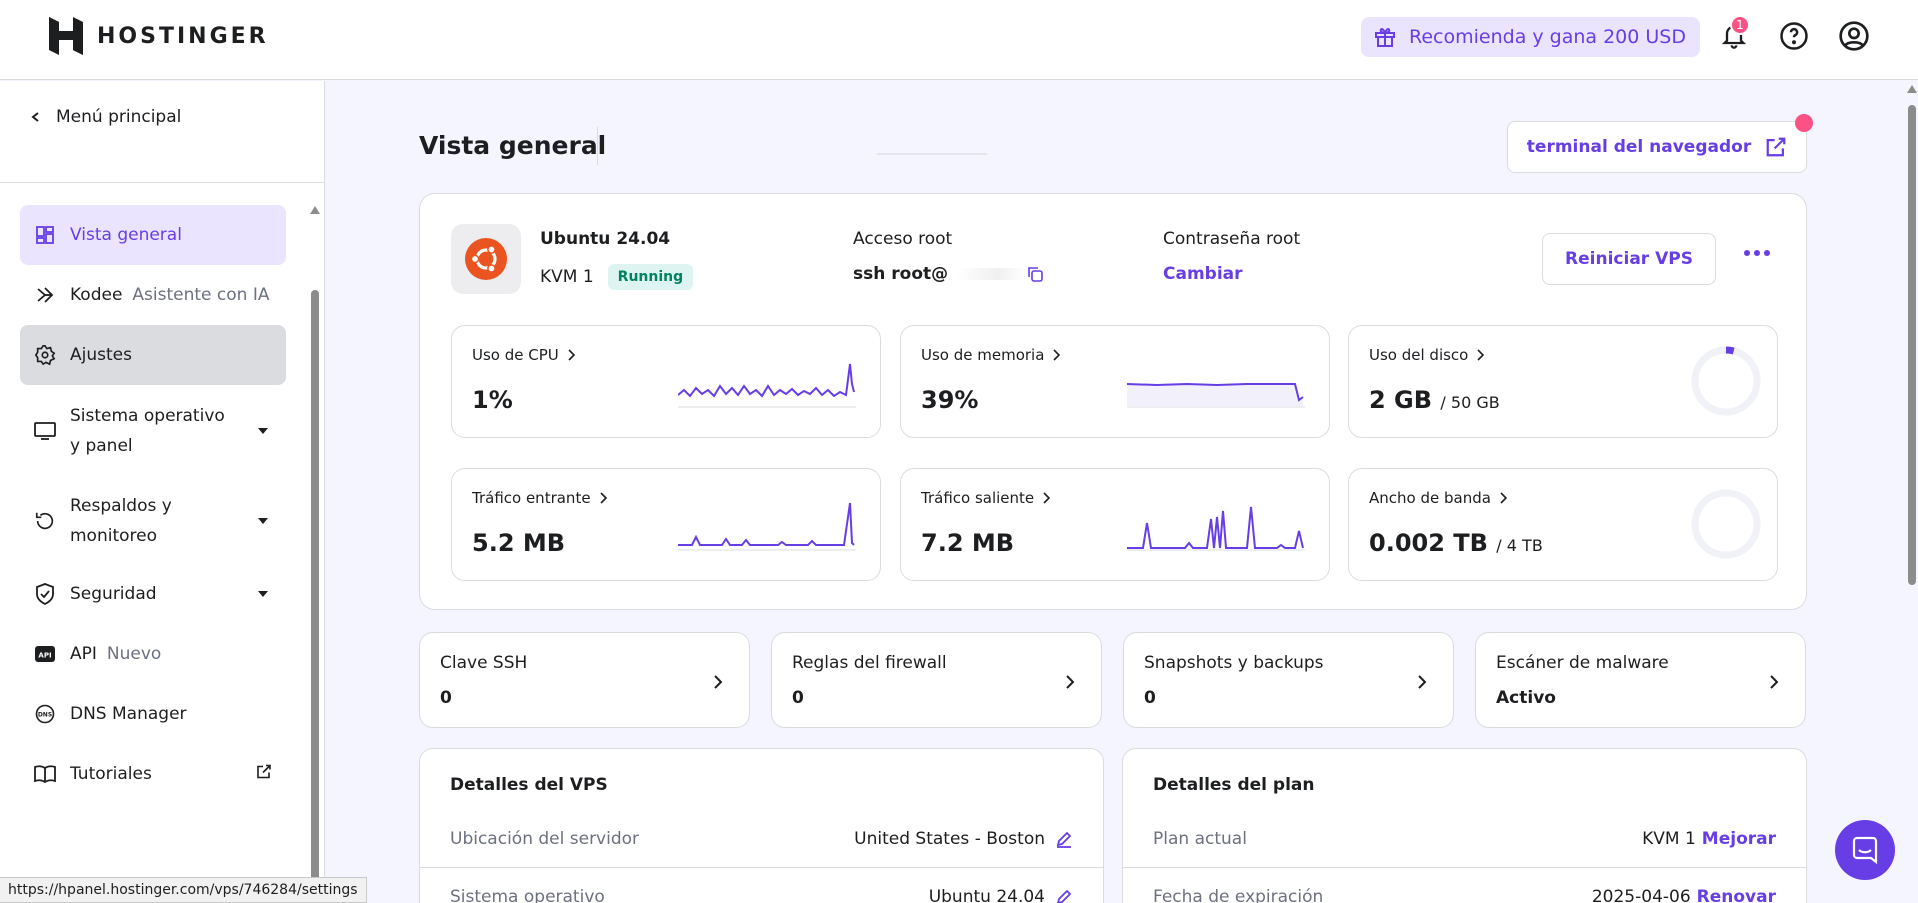 The height and width of the screenshot is (903, 1918). I want to click on detail-key: Ubicación del servidor, so click(545, 838).